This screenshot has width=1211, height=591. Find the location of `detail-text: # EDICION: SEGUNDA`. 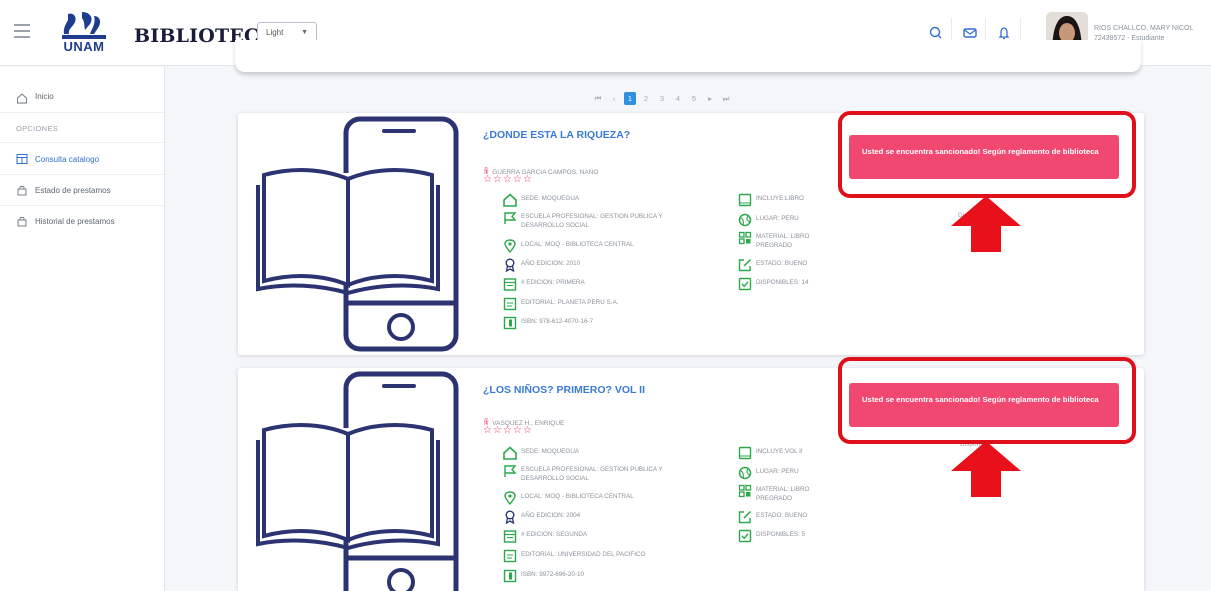

detail-text: # EDICION: SEGUNDA is located at coordinates (554, 534).